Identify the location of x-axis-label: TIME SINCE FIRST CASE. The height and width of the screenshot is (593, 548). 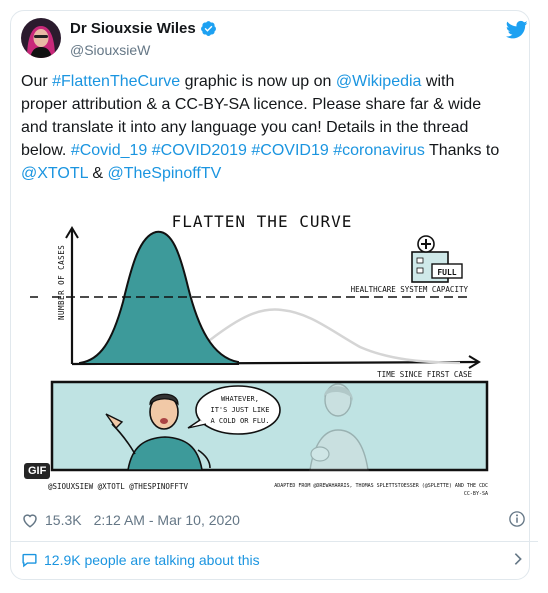
(424, 374).